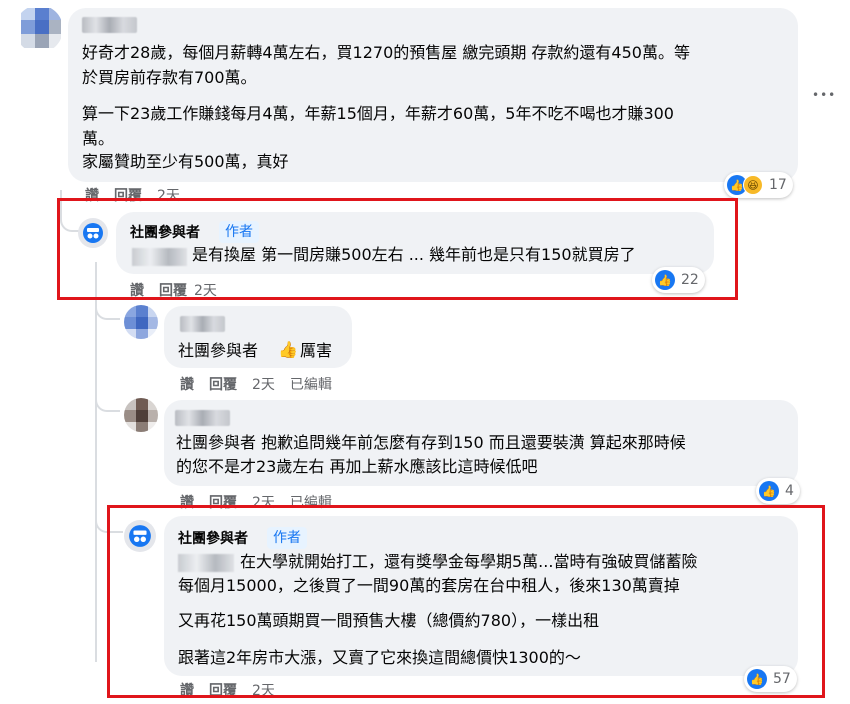  I want to click on thread-line, so click(96, 462).